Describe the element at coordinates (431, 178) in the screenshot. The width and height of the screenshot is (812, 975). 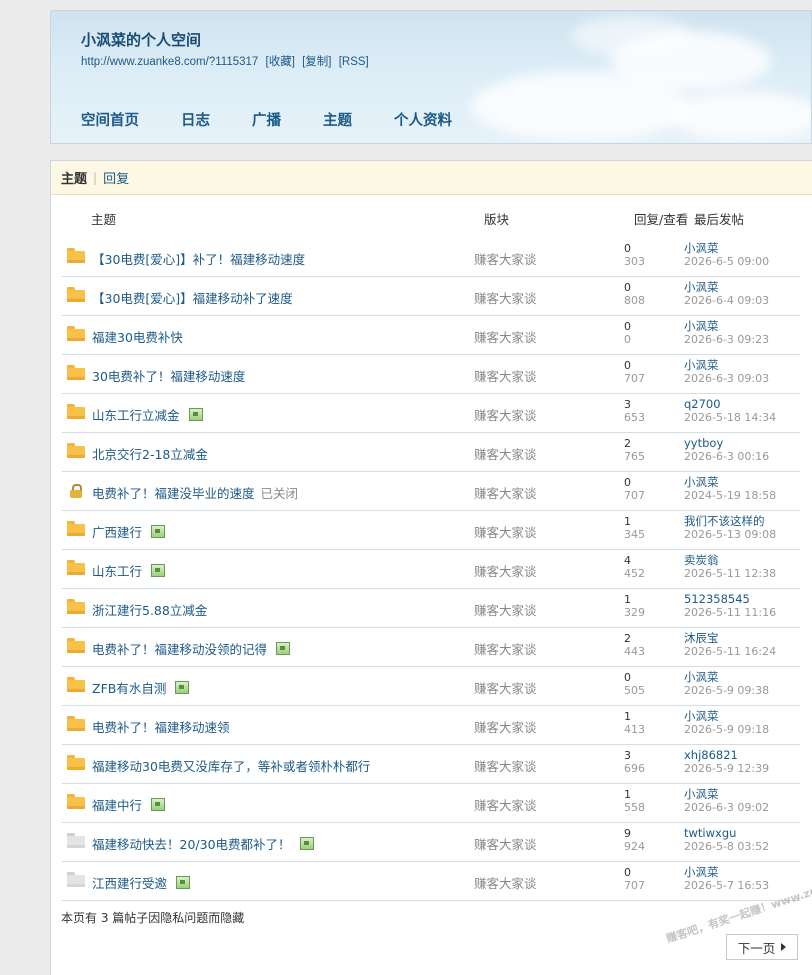
I see `tab-bar: 主题 | 回复` at that location.